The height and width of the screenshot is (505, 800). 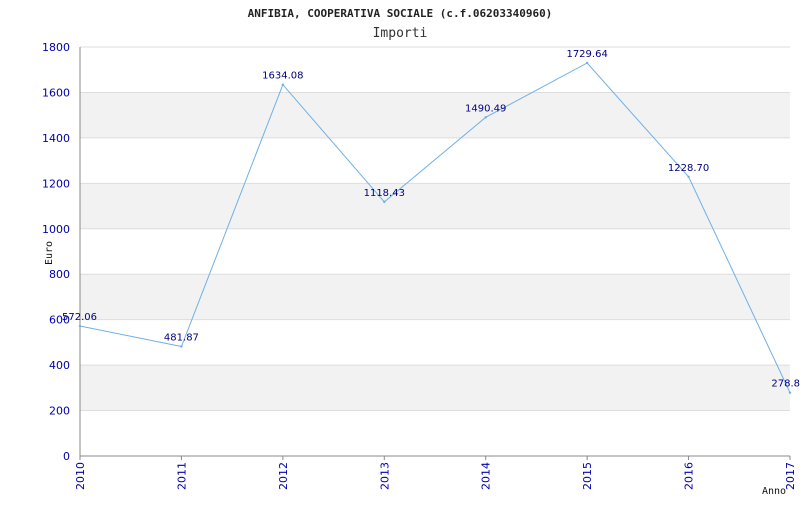 I want to click on y-tick-label: 1400, so click(x=56, y=138).